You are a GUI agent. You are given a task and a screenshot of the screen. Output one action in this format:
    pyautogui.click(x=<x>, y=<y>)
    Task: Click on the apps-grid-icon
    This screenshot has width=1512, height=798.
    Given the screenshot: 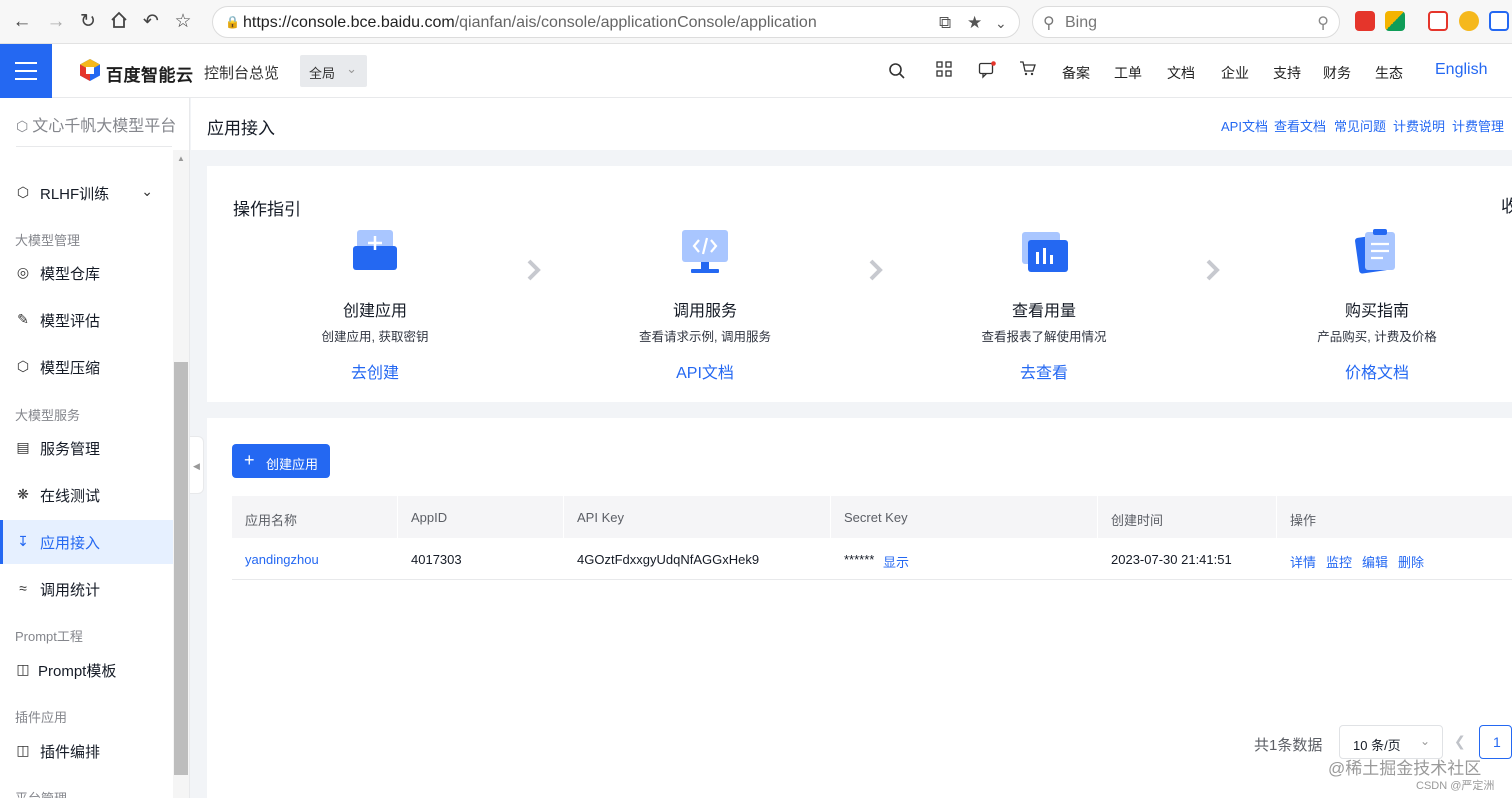 What is the action you would take?
    pyautogui.click(x=944, y=70)
    